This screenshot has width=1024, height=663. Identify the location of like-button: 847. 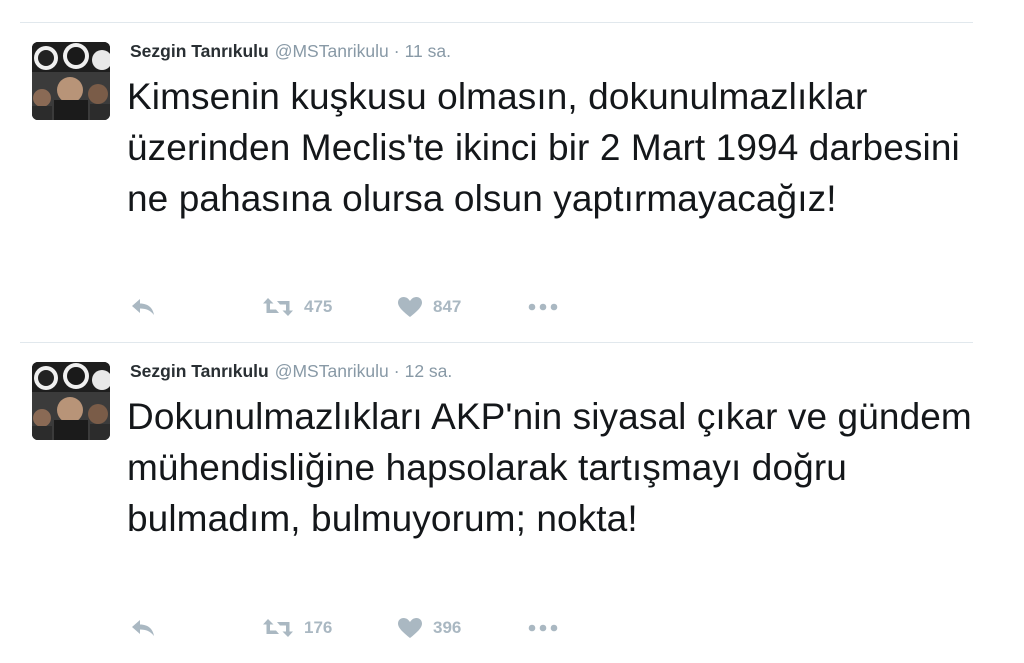
(429, 307).